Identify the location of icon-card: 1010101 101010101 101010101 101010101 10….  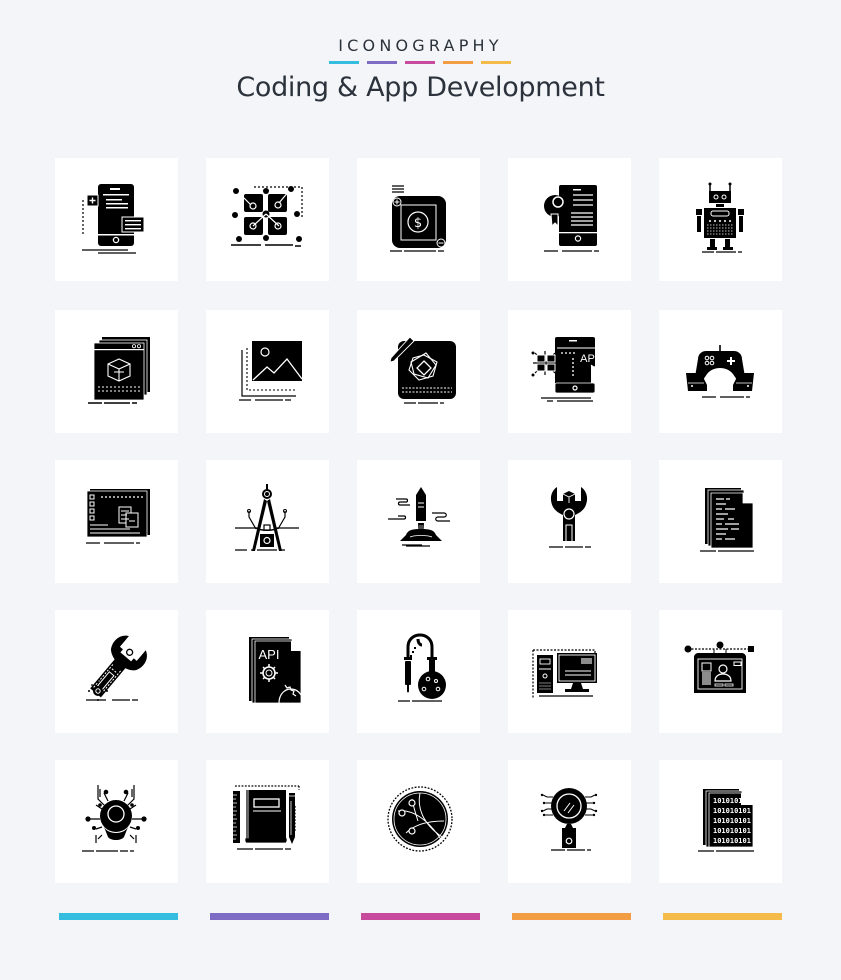
(720, 821).